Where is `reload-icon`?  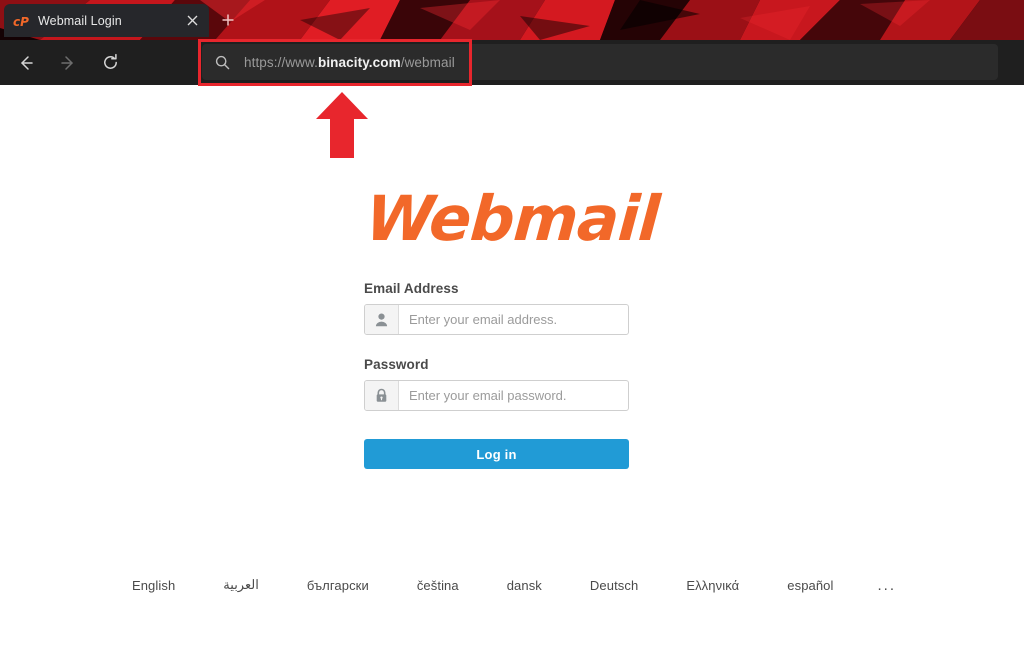
reload-icon is located at coordinates (110, 61).